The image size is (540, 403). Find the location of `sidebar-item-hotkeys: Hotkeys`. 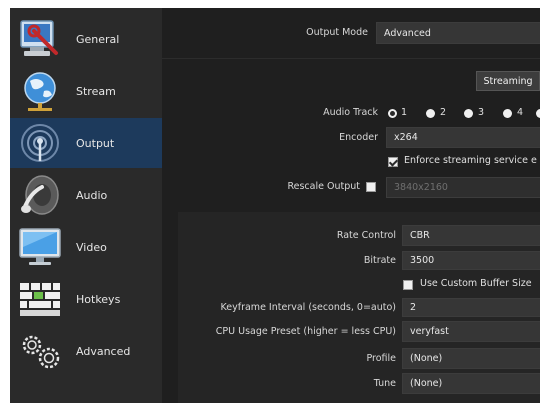

sidebar-item-hotkeys: Hotkeys is located at coordinates (86, 299).